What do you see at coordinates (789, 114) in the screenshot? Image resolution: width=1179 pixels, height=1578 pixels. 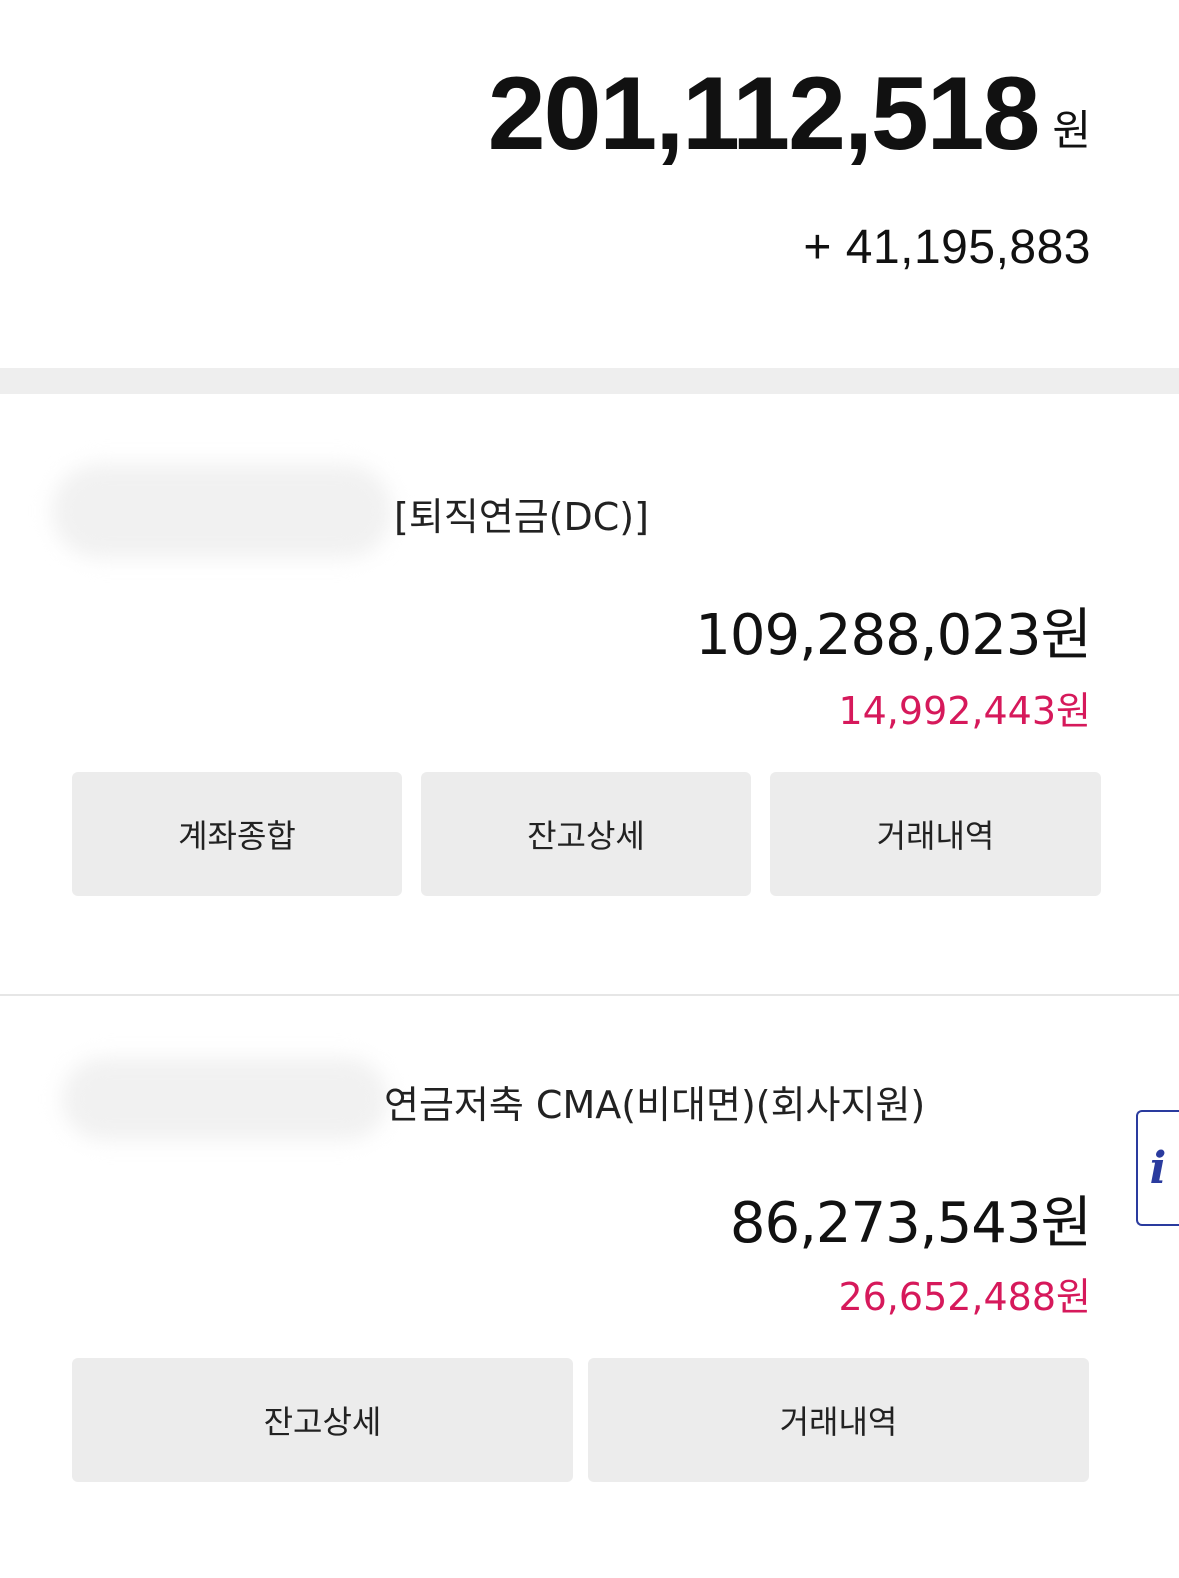 I see `total-balance-row: 201,112,518 원` at bounding box center [789, 114].